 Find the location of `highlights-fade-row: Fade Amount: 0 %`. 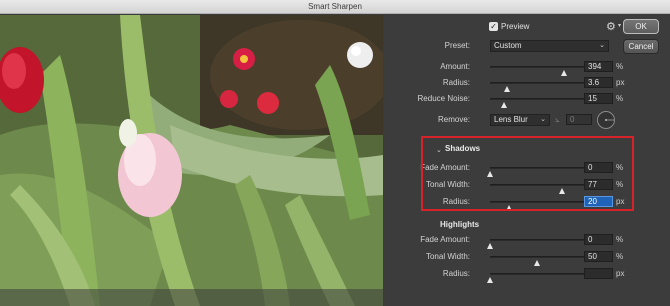

highlights-fade-row: Fade Amount: 0 % is located at coordinates (527, 241).